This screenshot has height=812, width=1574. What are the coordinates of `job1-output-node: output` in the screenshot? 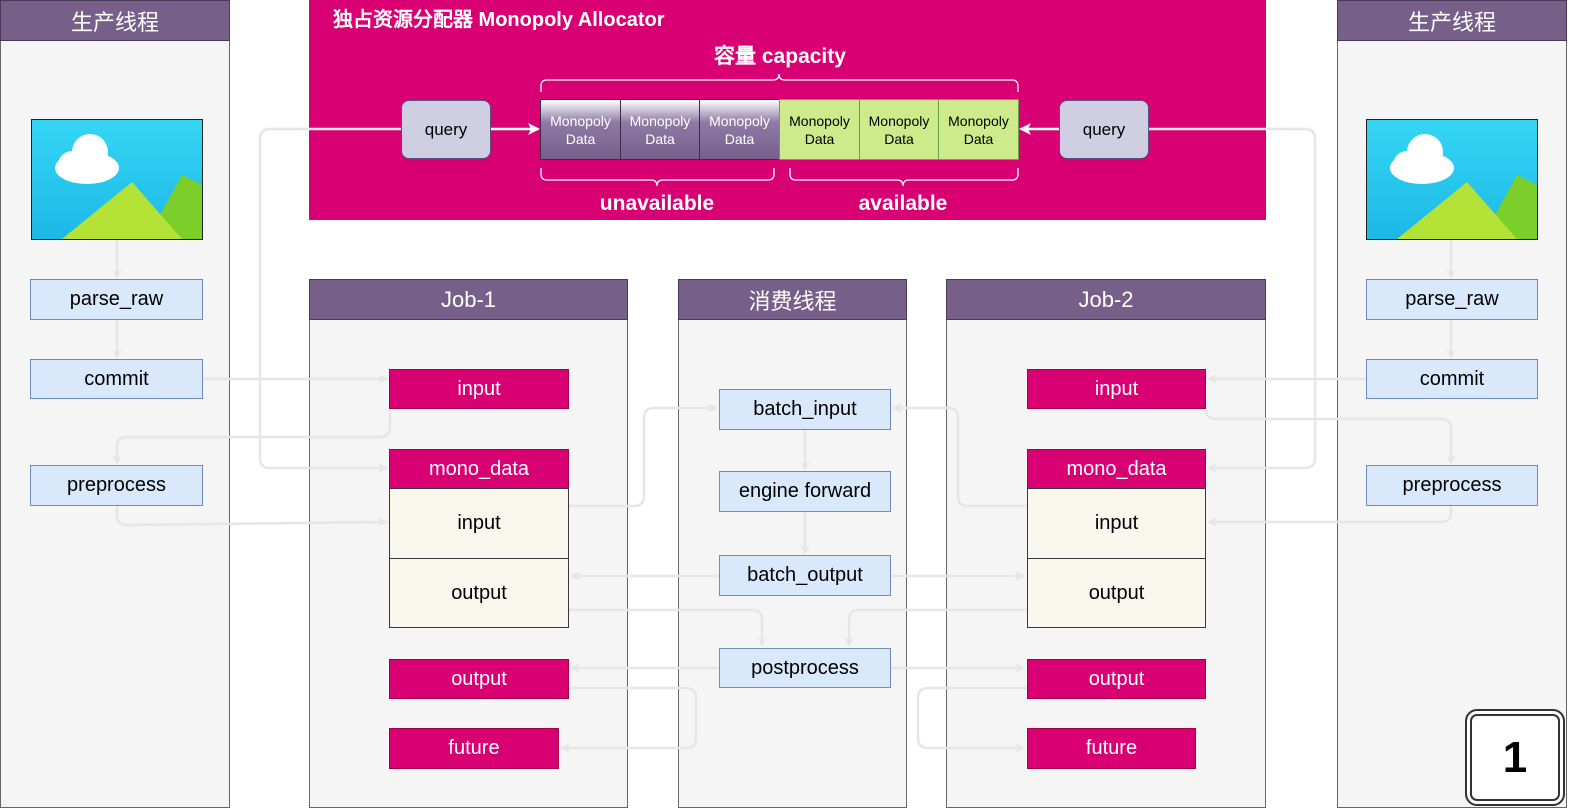 It's located at (479, 679).